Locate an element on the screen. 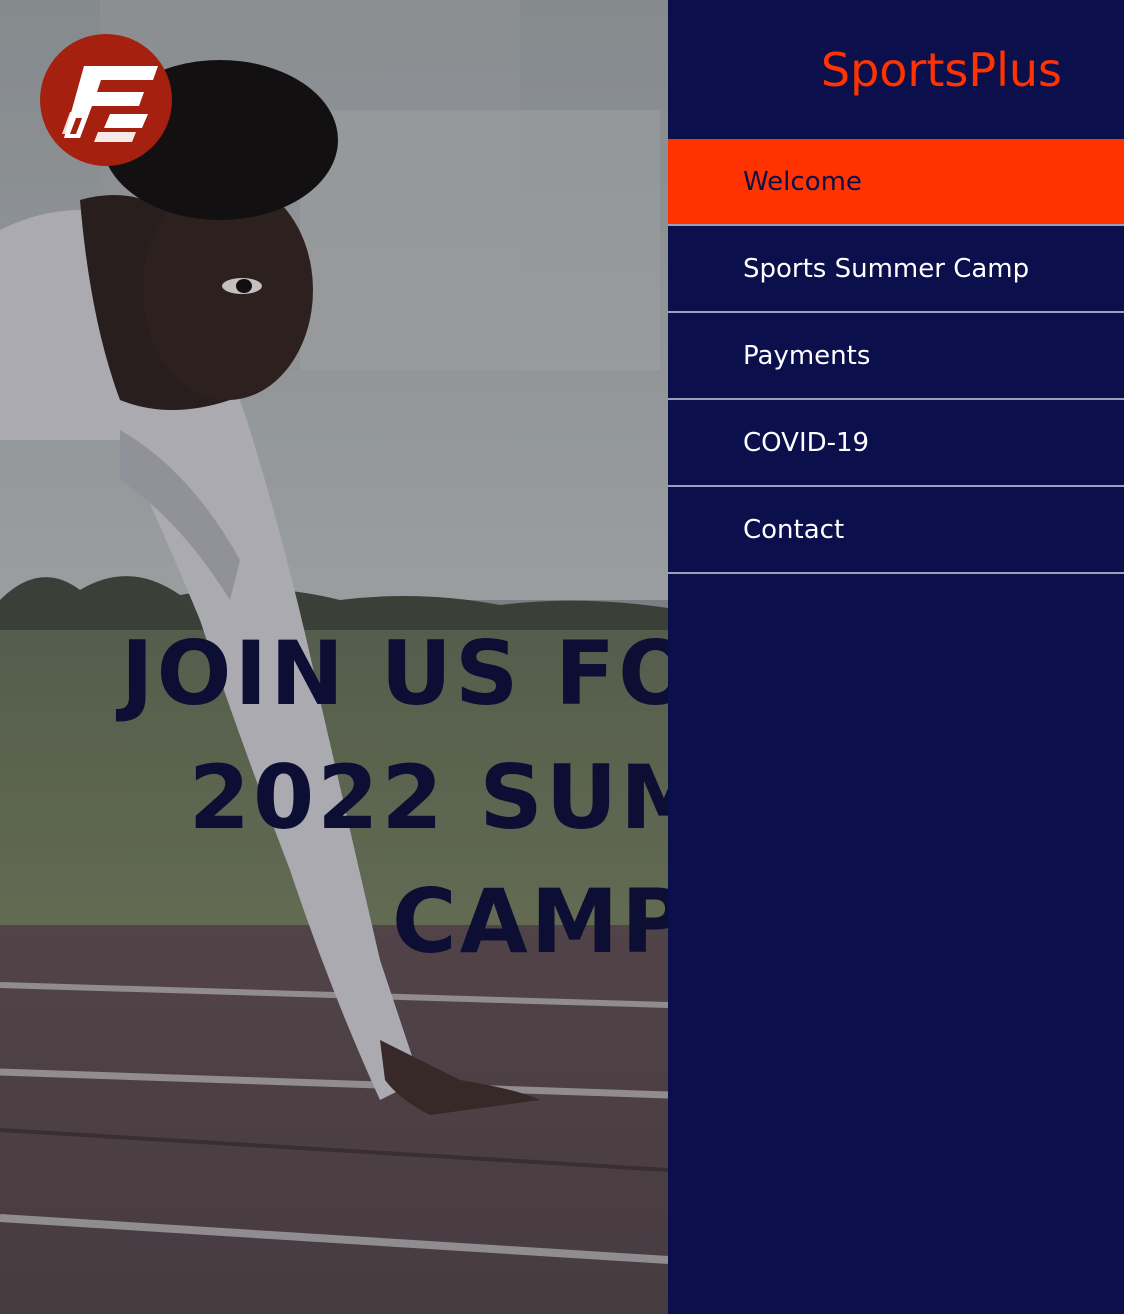  sportsplus-logo-icon is located at coordinates (106, 100).